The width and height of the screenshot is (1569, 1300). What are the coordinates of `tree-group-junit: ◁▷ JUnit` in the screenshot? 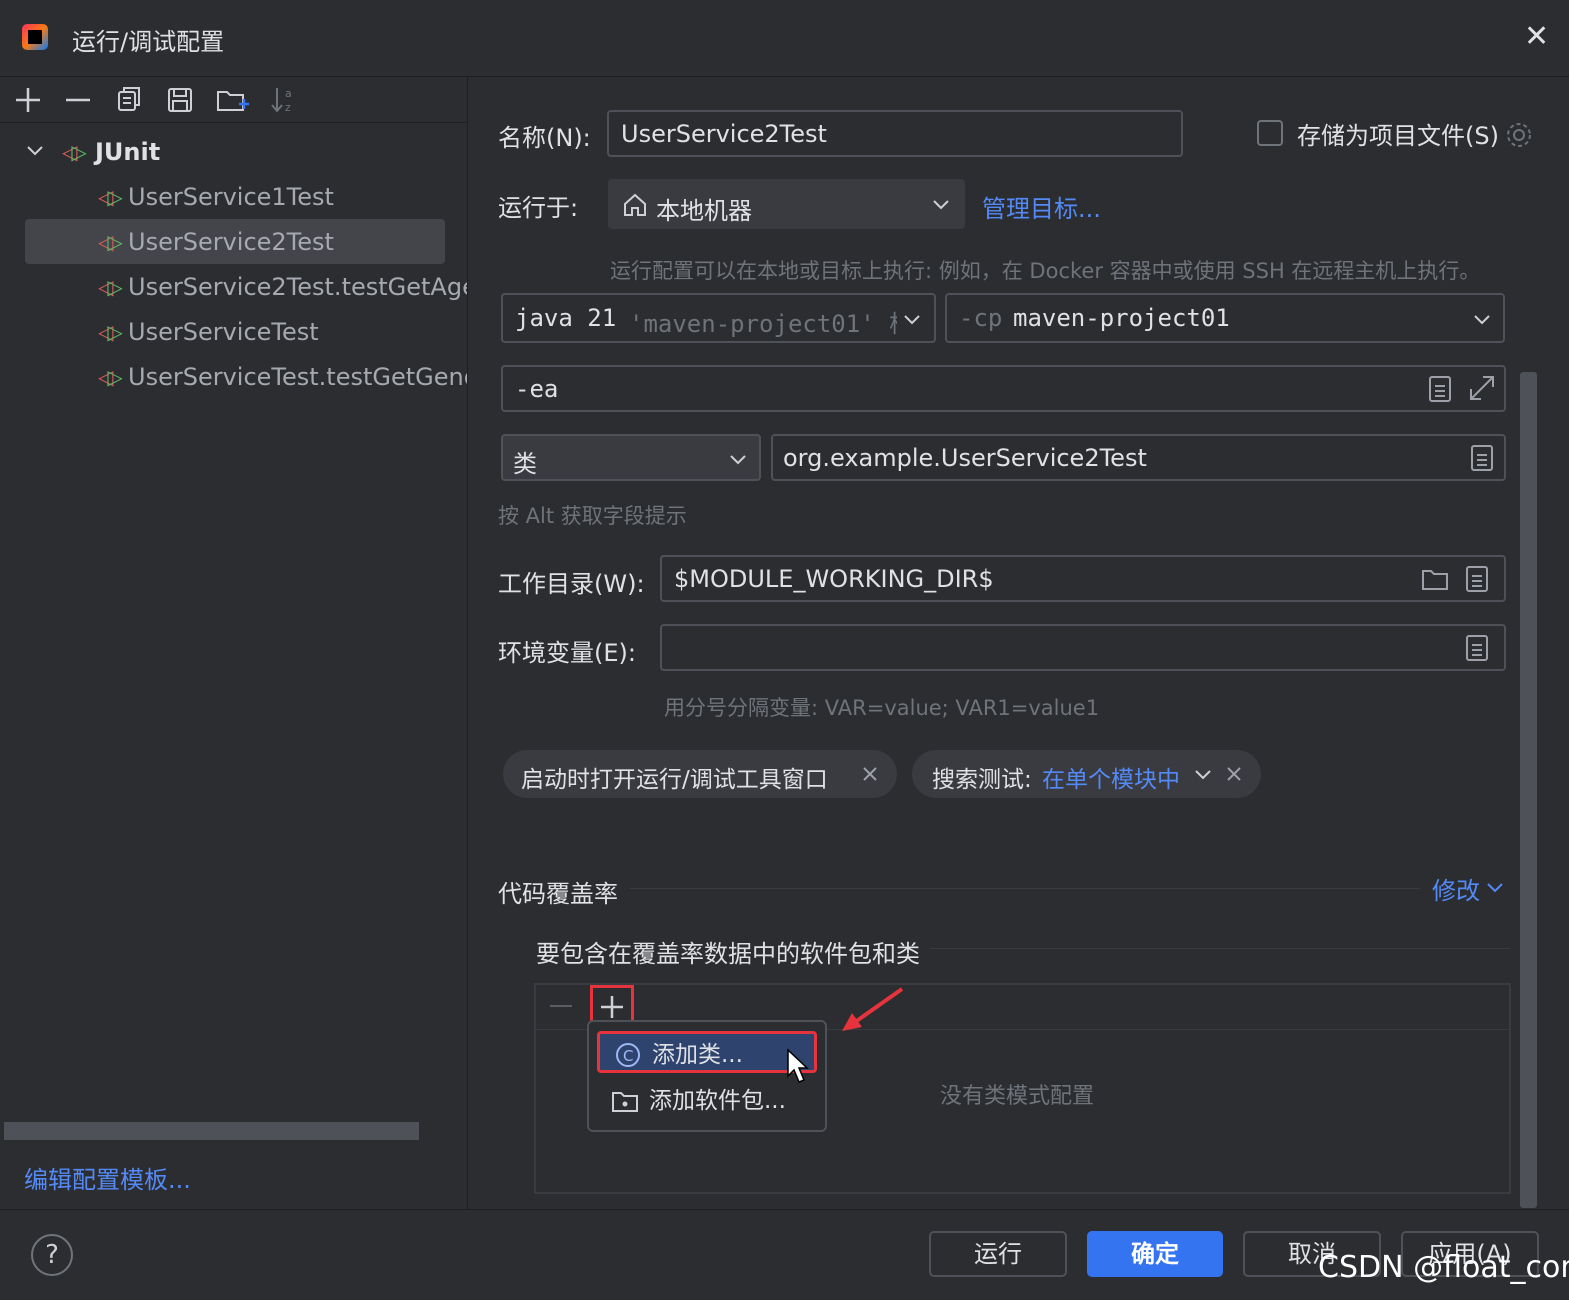 It's located at (233, 152).